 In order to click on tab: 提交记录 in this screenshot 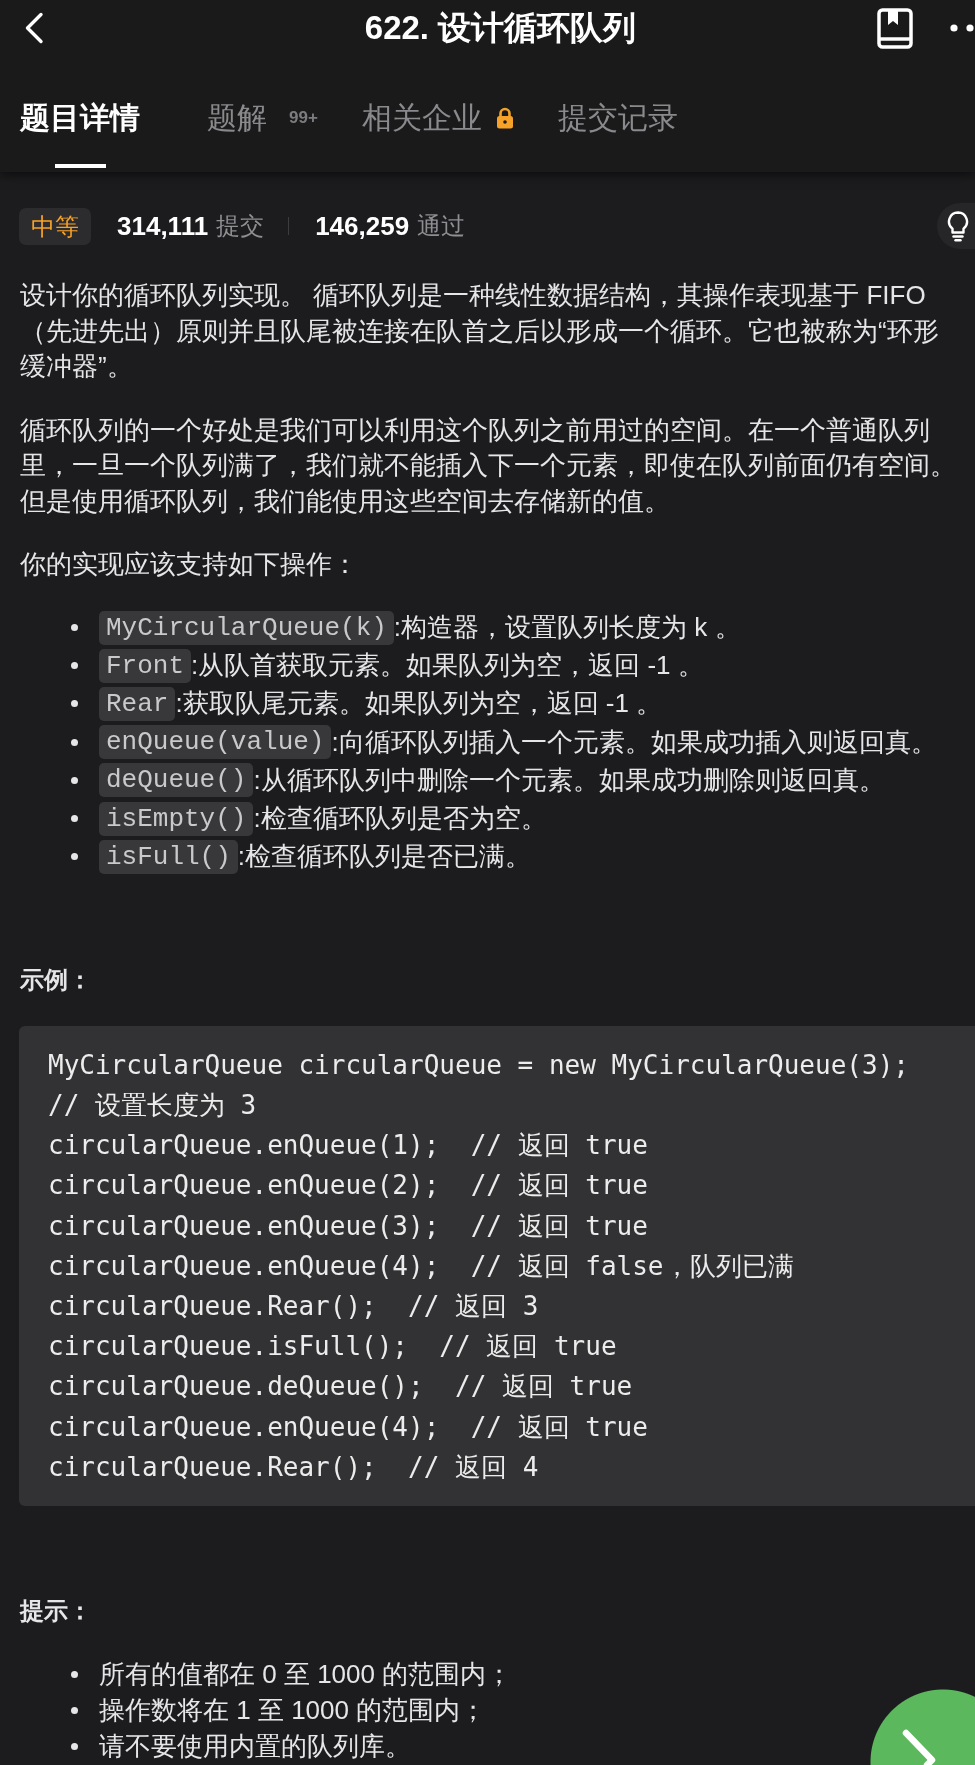, I will do `click(617, 134)`.